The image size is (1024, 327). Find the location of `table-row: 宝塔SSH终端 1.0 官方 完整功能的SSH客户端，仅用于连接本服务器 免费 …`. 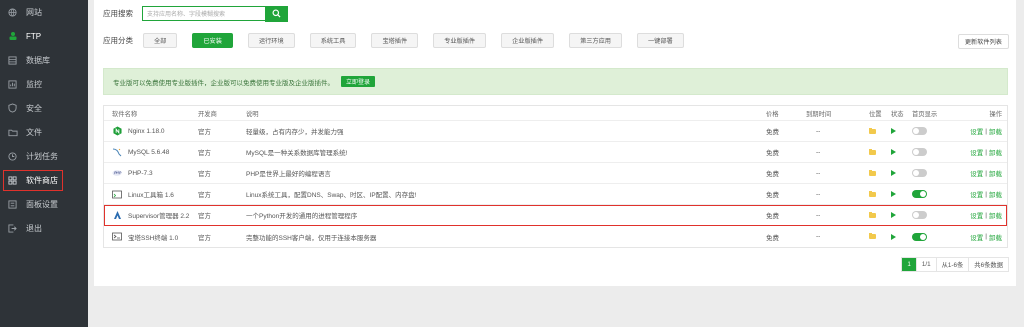

table-row: 宝塔SSH终端 1.0 官方 完整功能的SSH客户端，仅用于连接本服务器 免费 … is located at coordinates (555, 236).